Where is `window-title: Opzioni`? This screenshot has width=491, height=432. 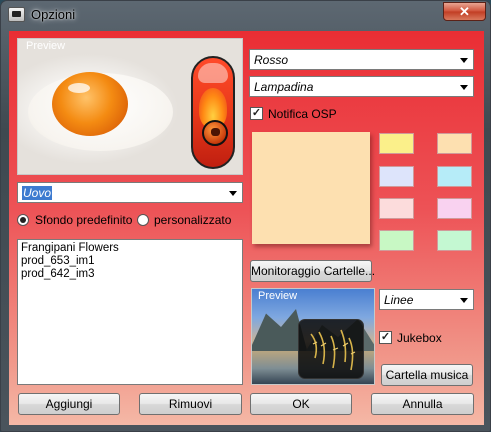
window-title: Opzioni is located at coordinates (53, 14).